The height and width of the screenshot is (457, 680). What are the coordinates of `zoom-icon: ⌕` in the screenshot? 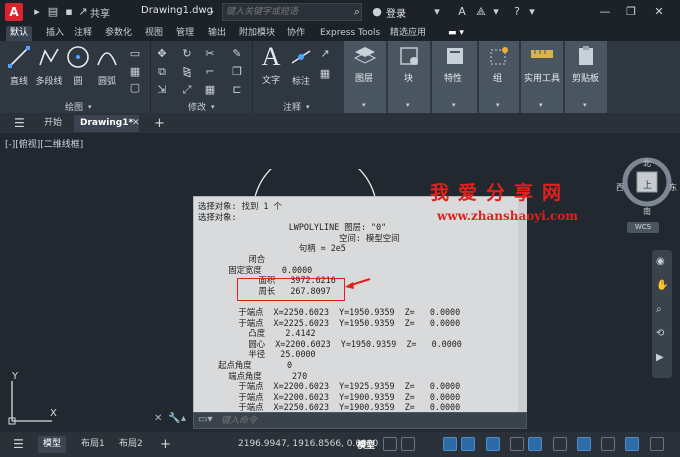 It's located at (659, 309).